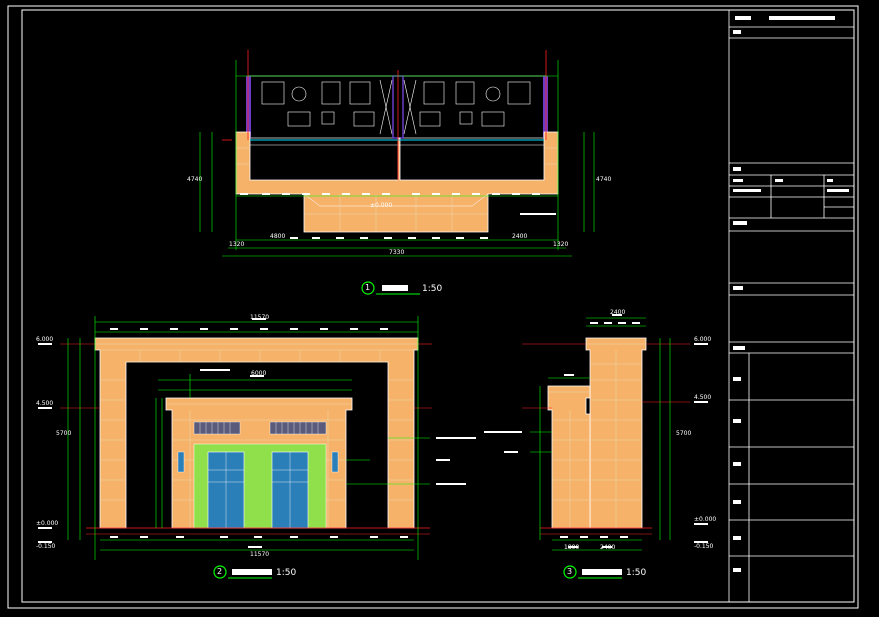 This screenshot has width=879, height=617. I want to click on side-dim-bottom-a: 1800, so click(572, 547).